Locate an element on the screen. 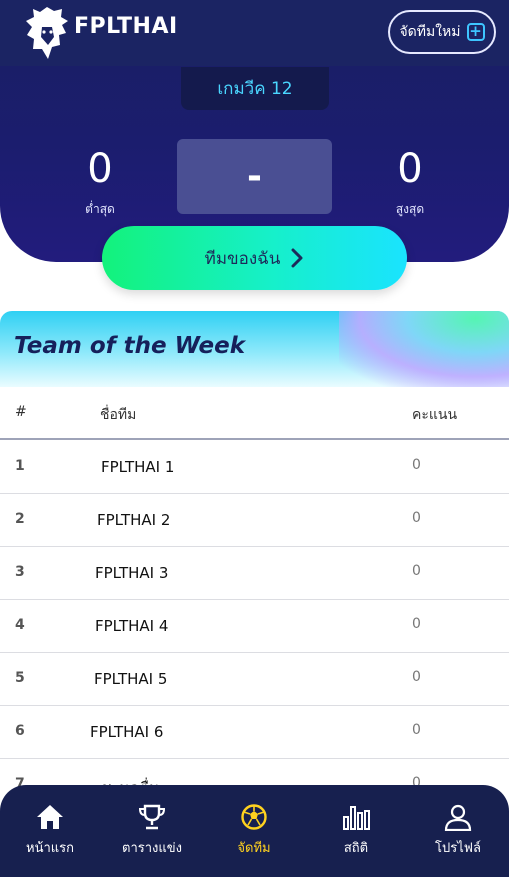  highest-score-value: 0 is located at coordinates (410, 169).